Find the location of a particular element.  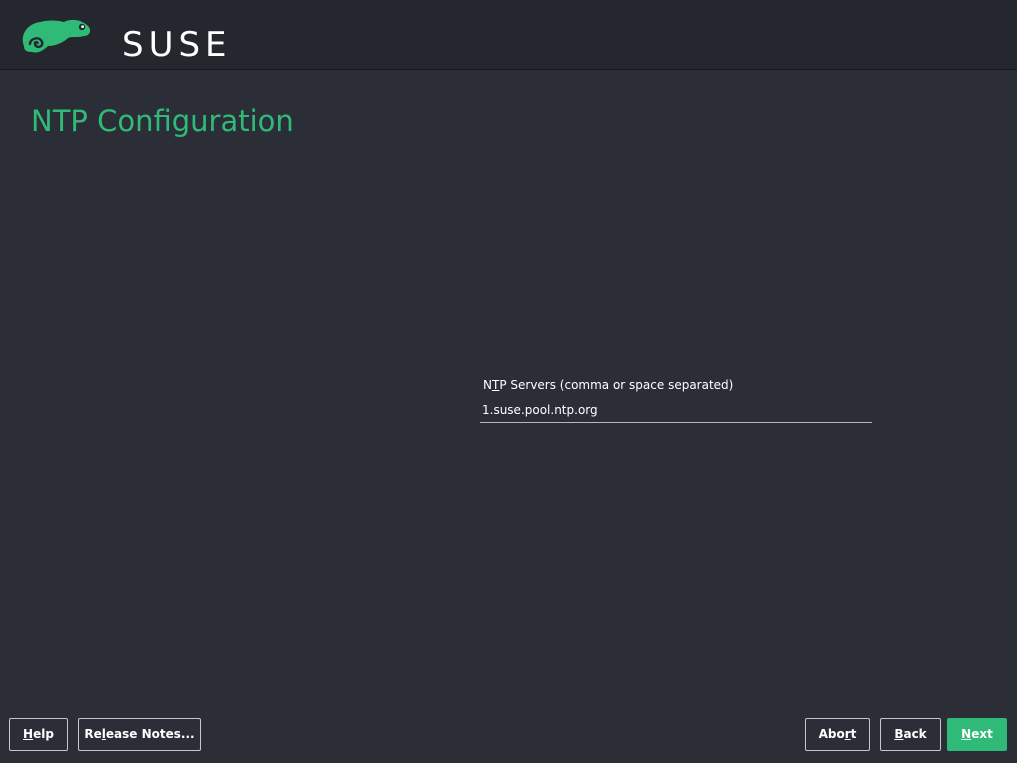

suse-logo: SUSE is located at coordinates (123, 39).